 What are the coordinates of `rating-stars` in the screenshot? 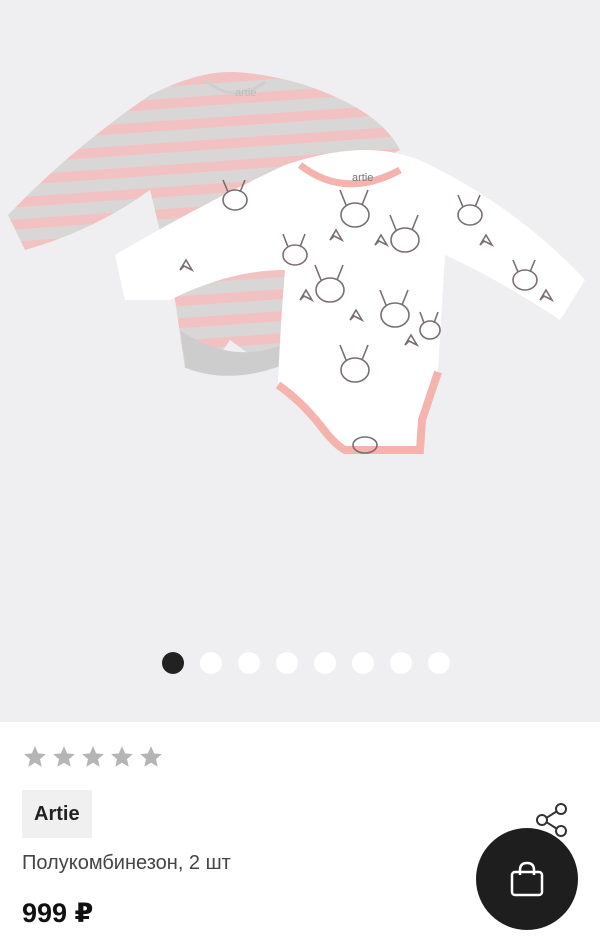 It's located at (93, 757).